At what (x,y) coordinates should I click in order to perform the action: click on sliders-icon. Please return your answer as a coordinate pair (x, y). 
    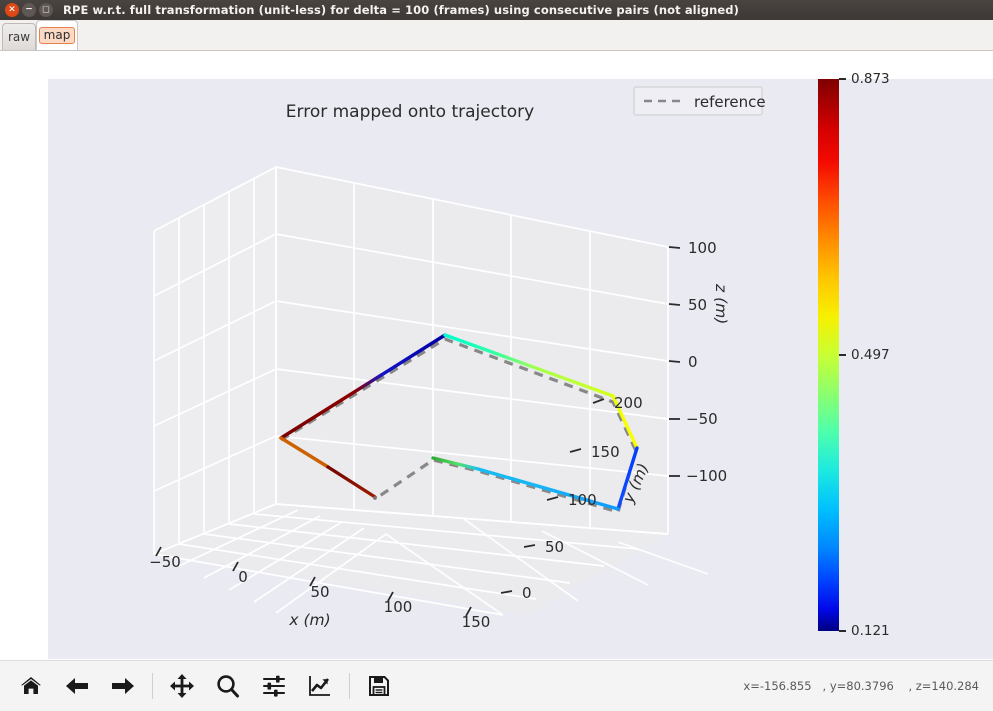
    Looking at the image, I should click on (274, 686).